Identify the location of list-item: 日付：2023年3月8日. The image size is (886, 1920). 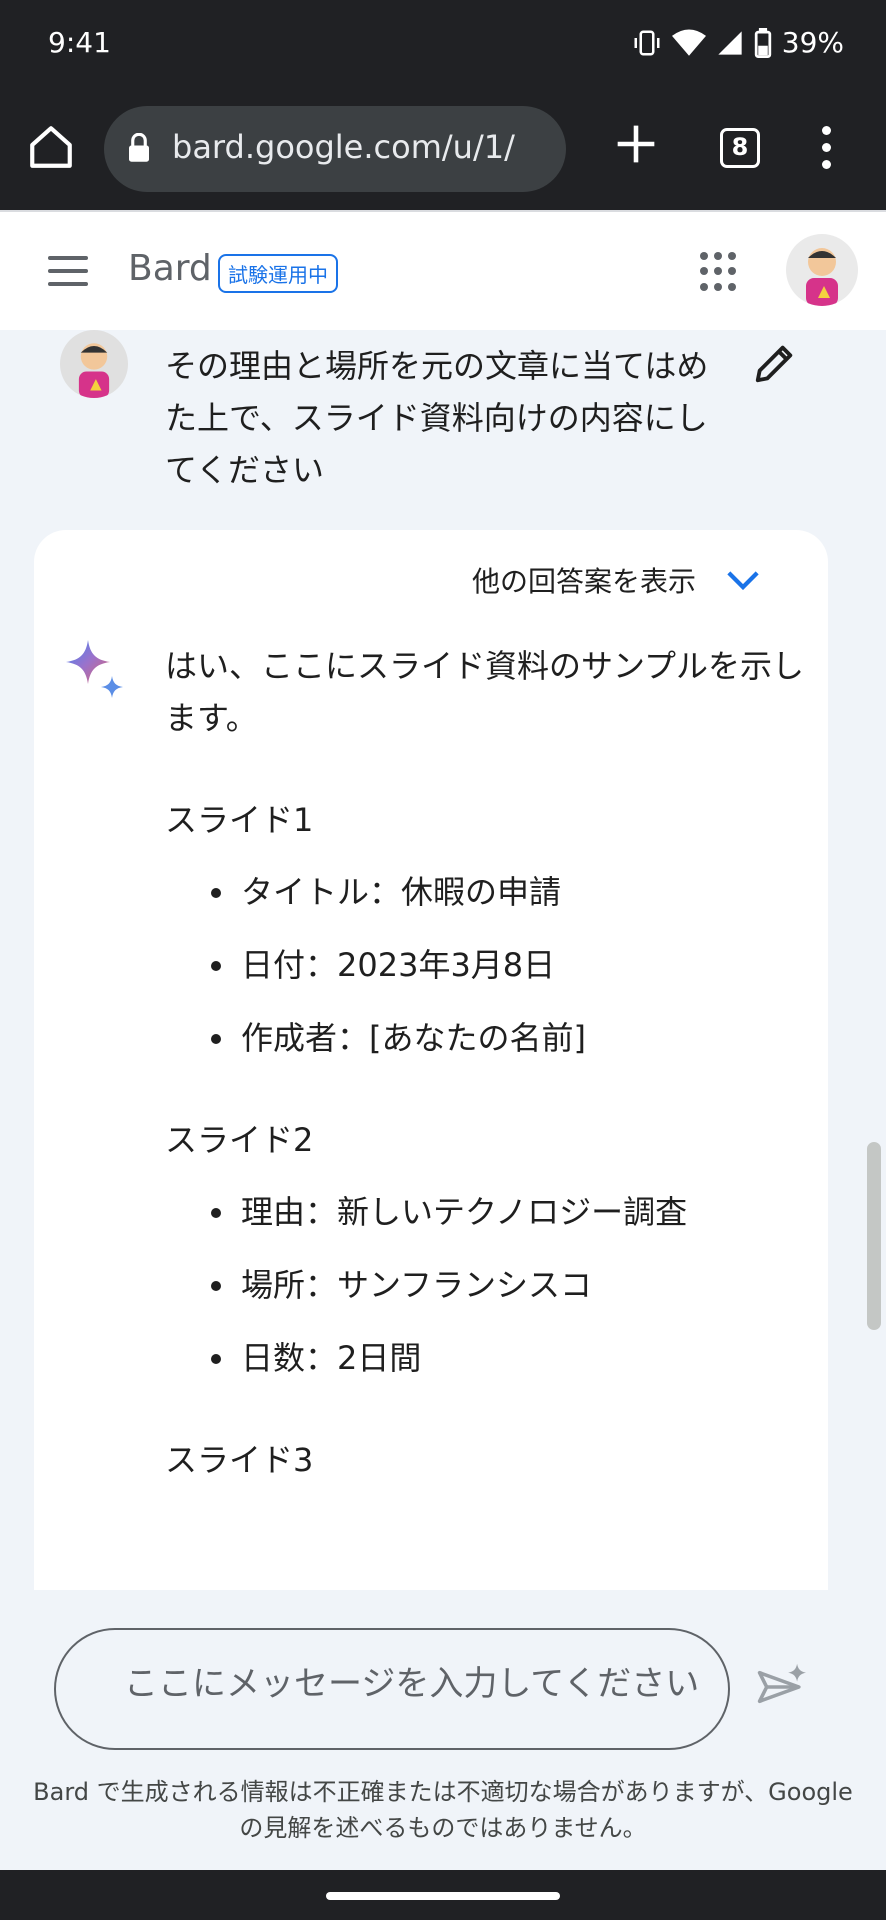
(508, 965).